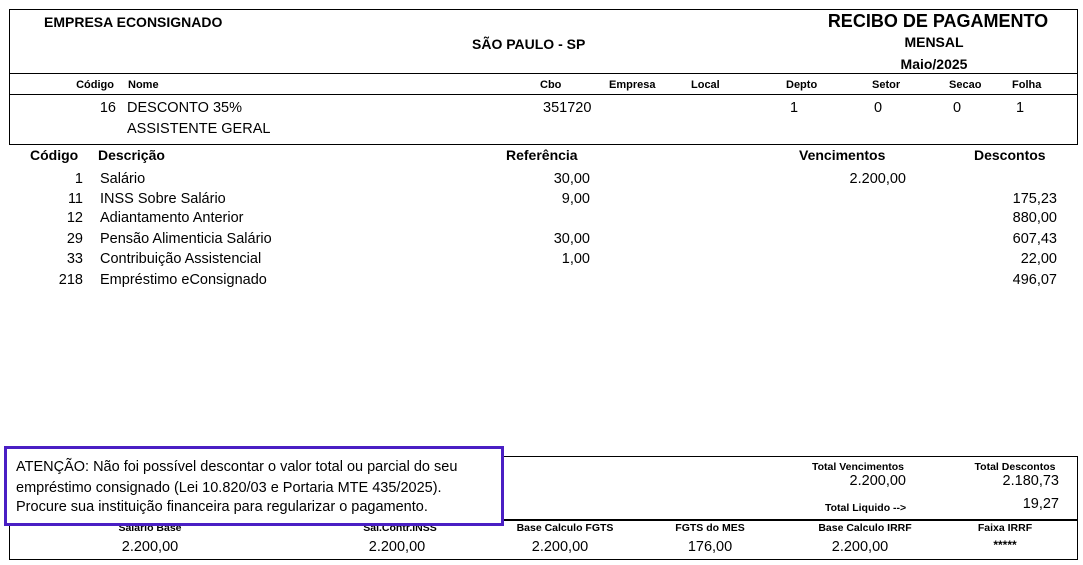 The width and height of the screenshot is (1083, 565). I want to click on item-0-vencimentos: 2.200,00, so click(877, 179).